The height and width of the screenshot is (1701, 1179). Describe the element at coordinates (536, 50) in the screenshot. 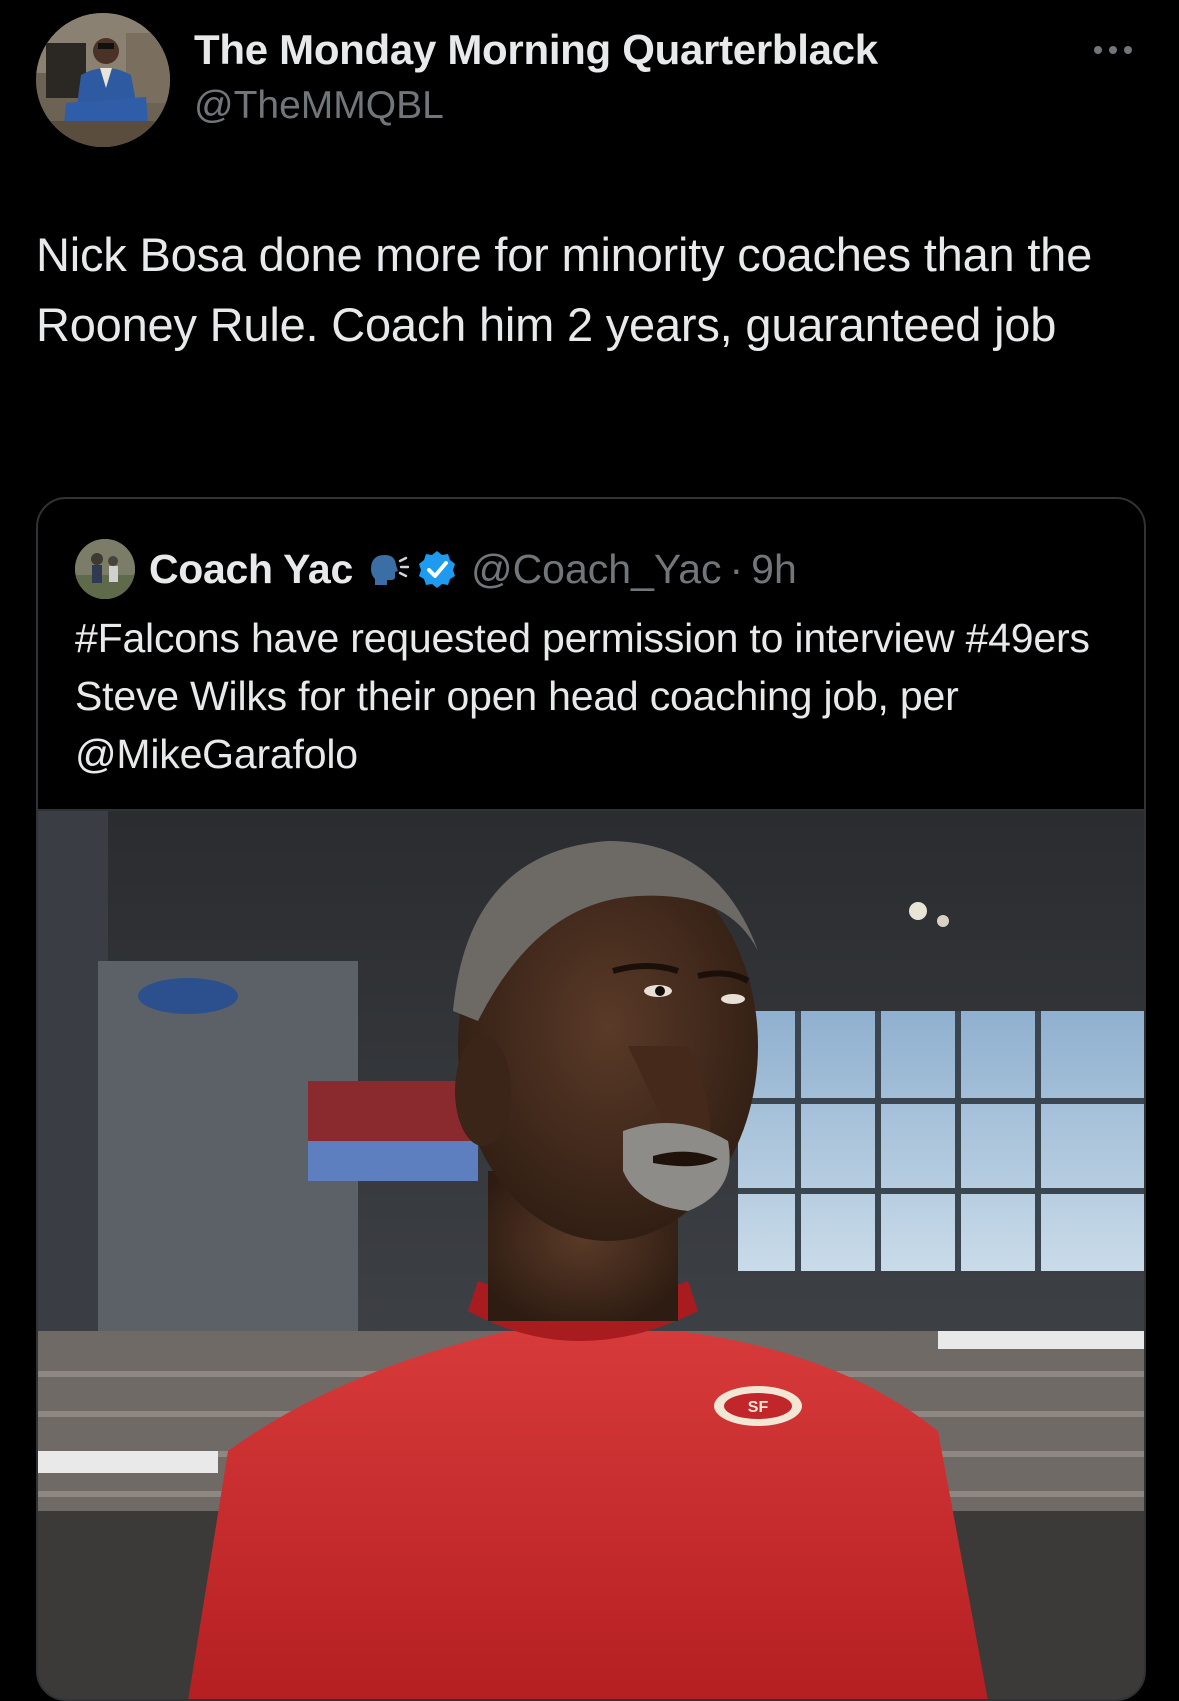

I see `author-name: The Monday Morning Quarterblack` at that location.